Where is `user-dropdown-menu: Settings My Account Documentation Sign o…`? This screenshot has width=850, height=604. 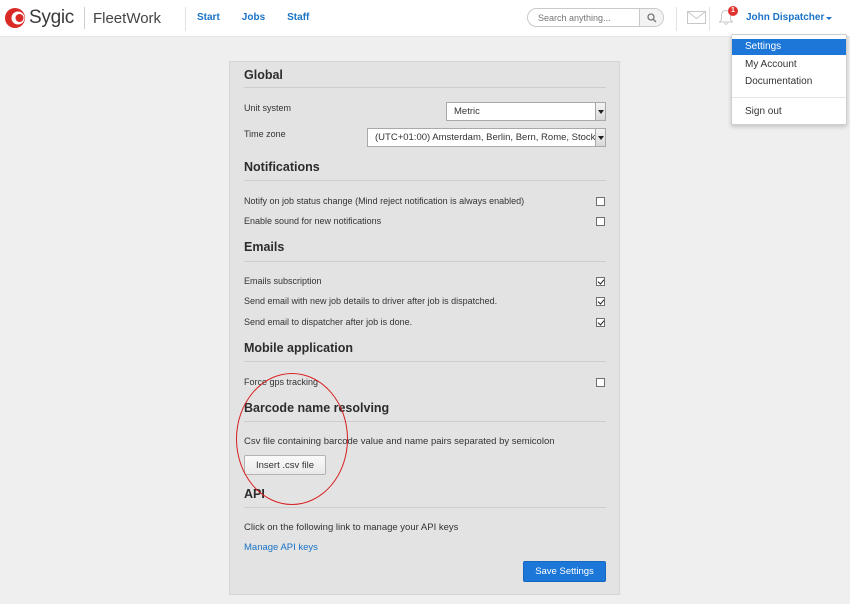
user-dropdown-menu: Settings My Account Documentation Sign o… is located at coordinates (789, 79).